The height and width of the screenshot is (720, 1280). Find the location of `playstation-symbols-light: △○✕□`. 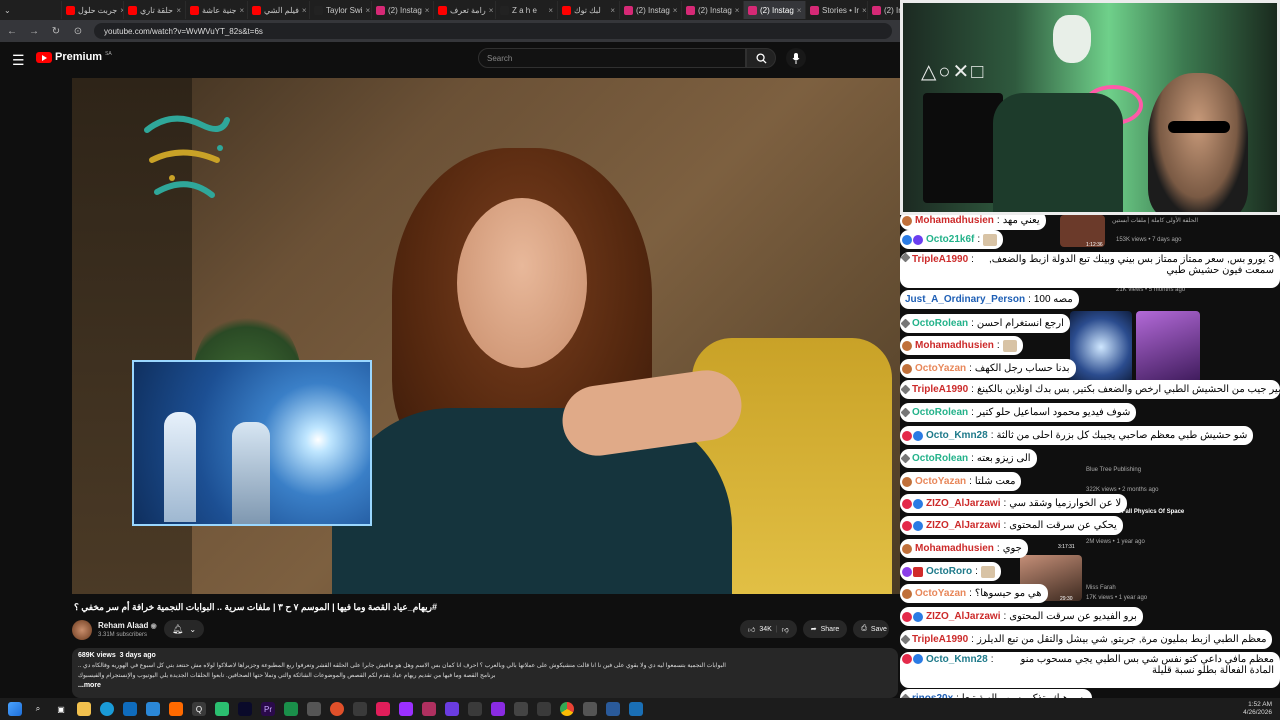

playstation-symbols-light: △○✕□ is located at coordinates (953, 72).